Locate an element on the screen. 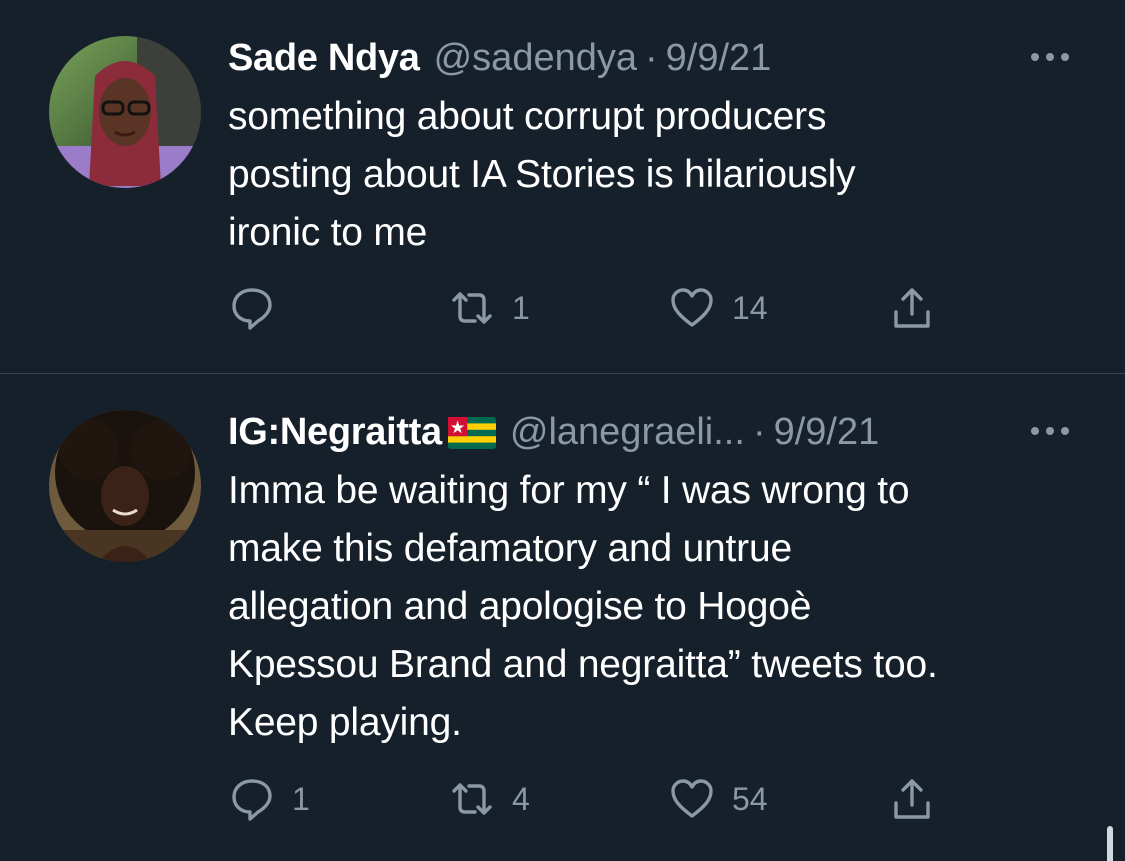 Image resolution: width=1125 pixels, height=861 pixels. tweet-header: IG:Negraitta @lanegraeli... · 9/9/21 is located at coordinates (553, 432).